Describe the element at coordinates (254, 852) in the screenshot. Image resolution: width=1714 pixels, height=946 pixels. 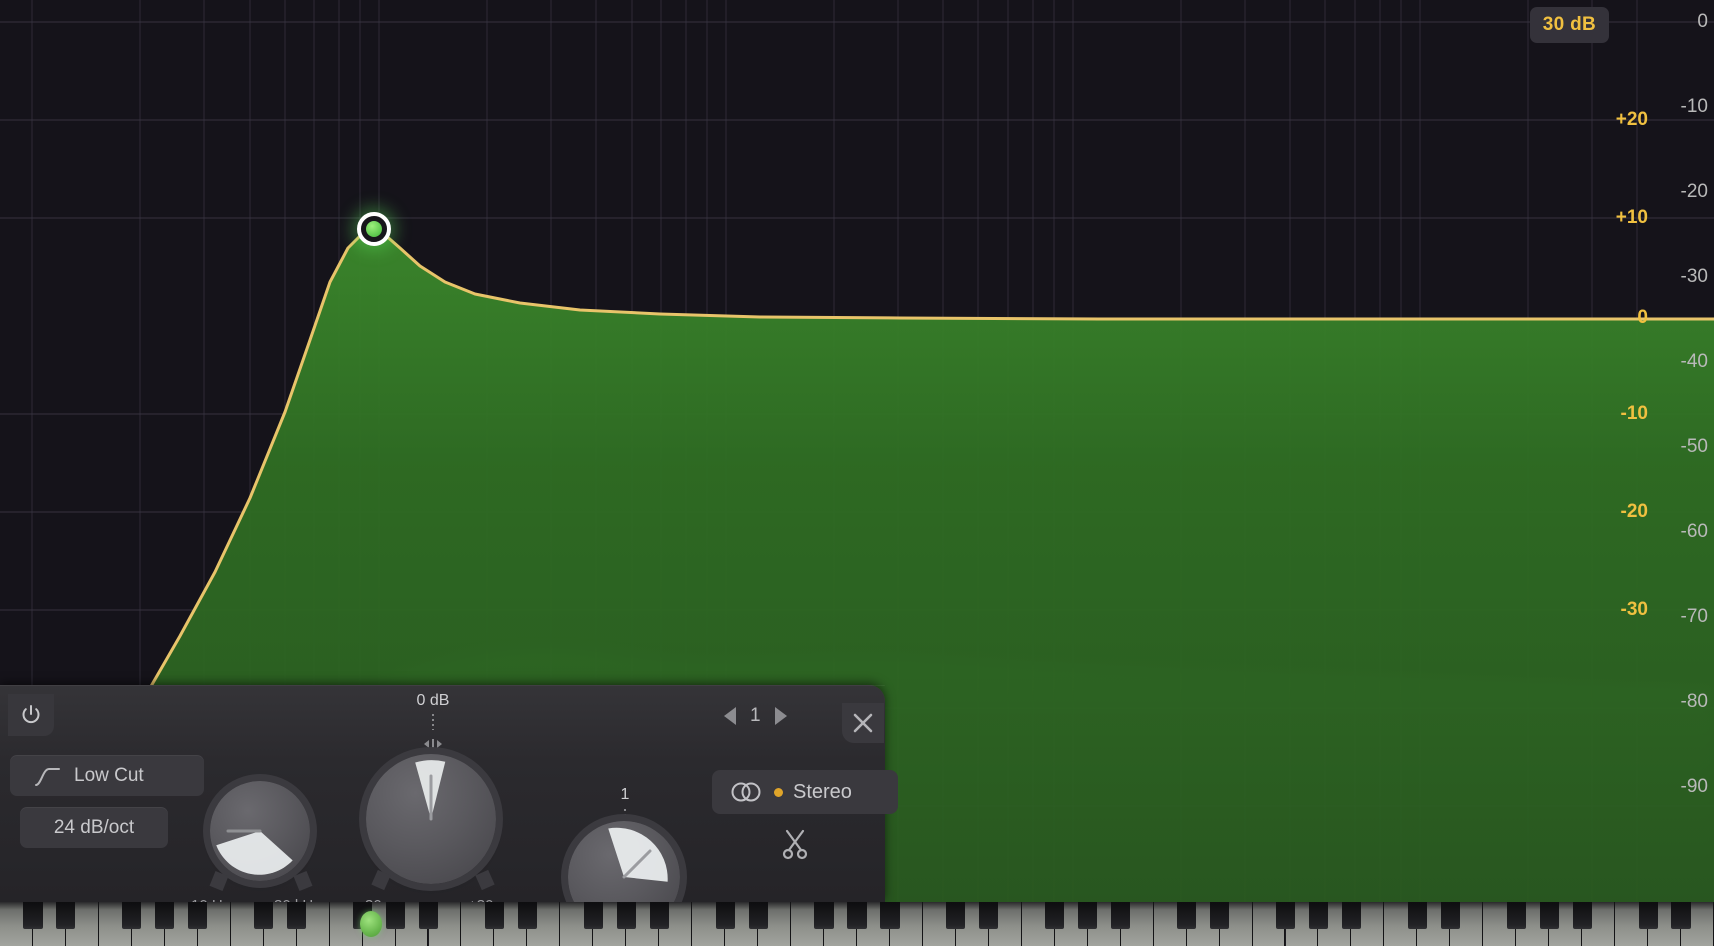
I see `freq-knob-pointer` at that location.